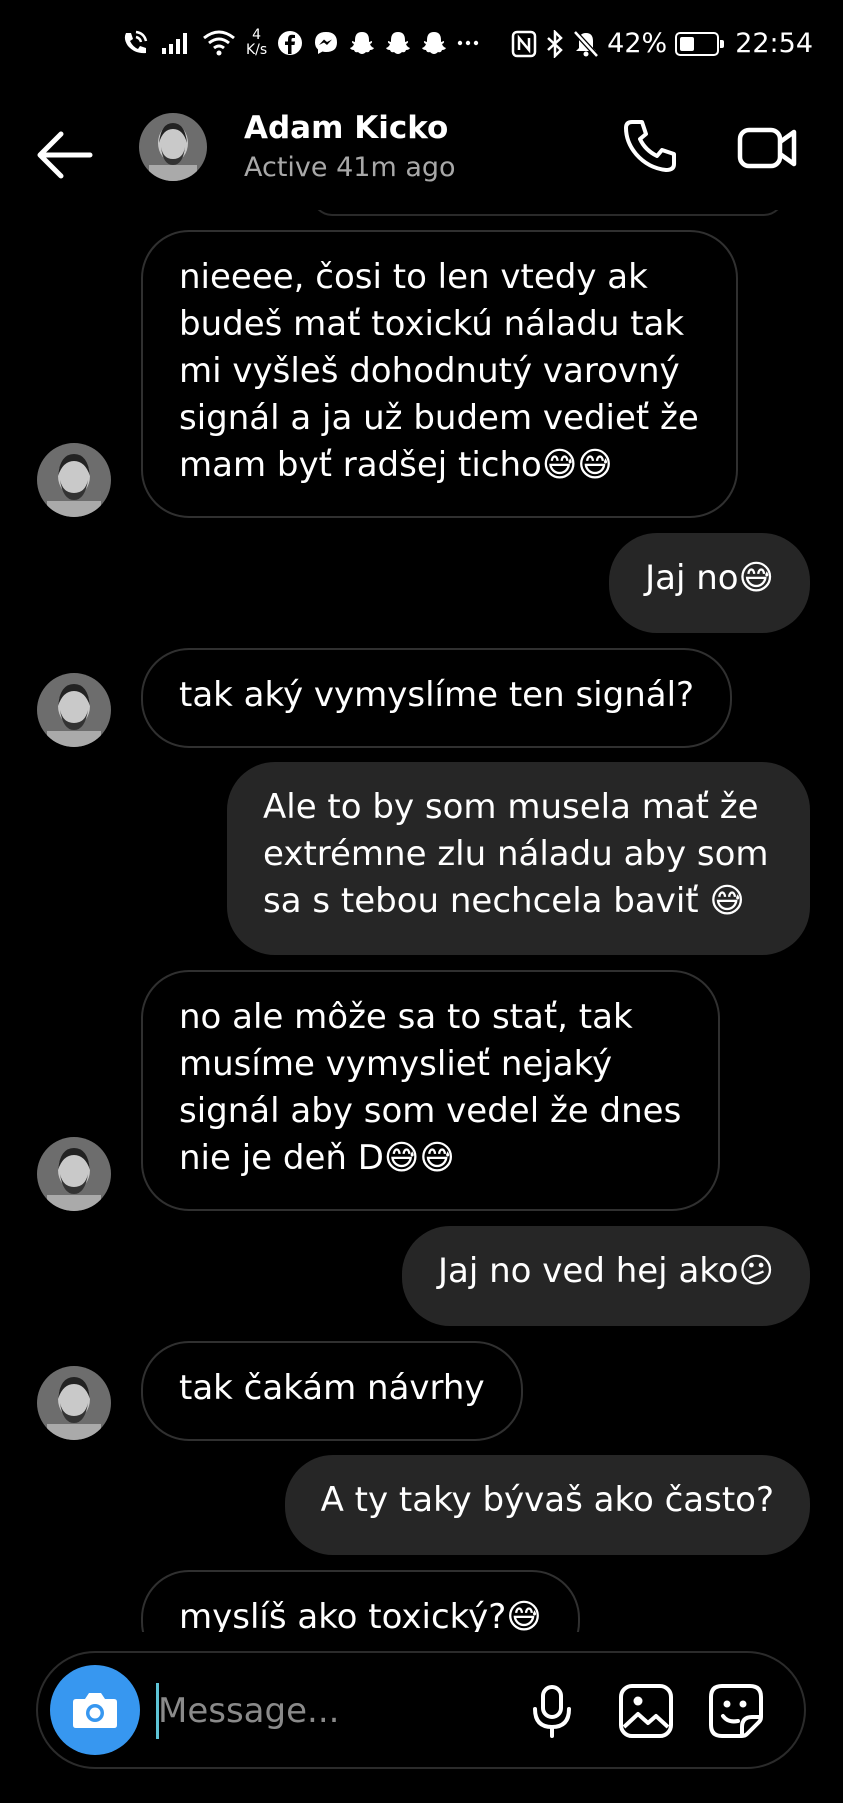 Image resolution: width=843 pixels, height=1803 pixels. I want to click on battery-icon, so click(700, 43).